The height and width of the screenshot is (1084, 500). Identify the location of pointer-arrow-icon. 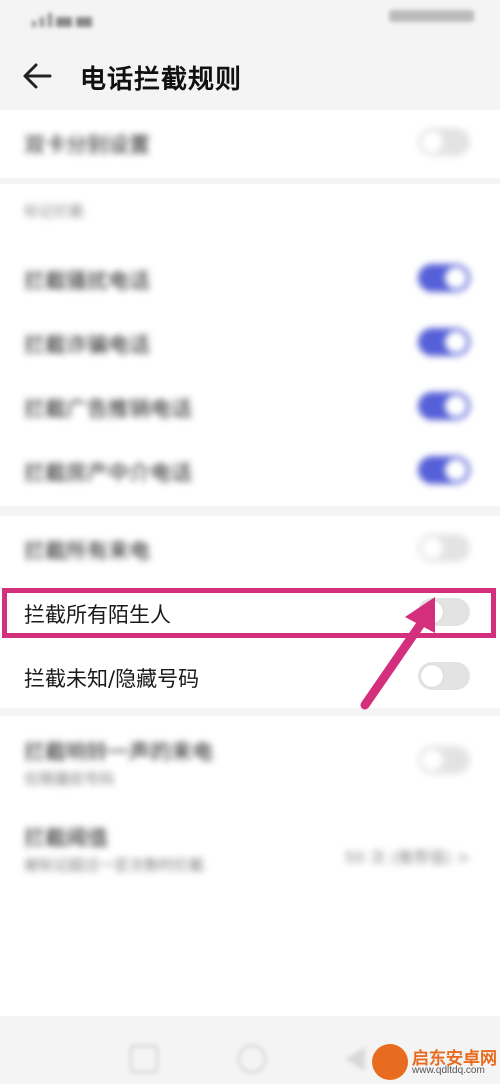
(397, 653).